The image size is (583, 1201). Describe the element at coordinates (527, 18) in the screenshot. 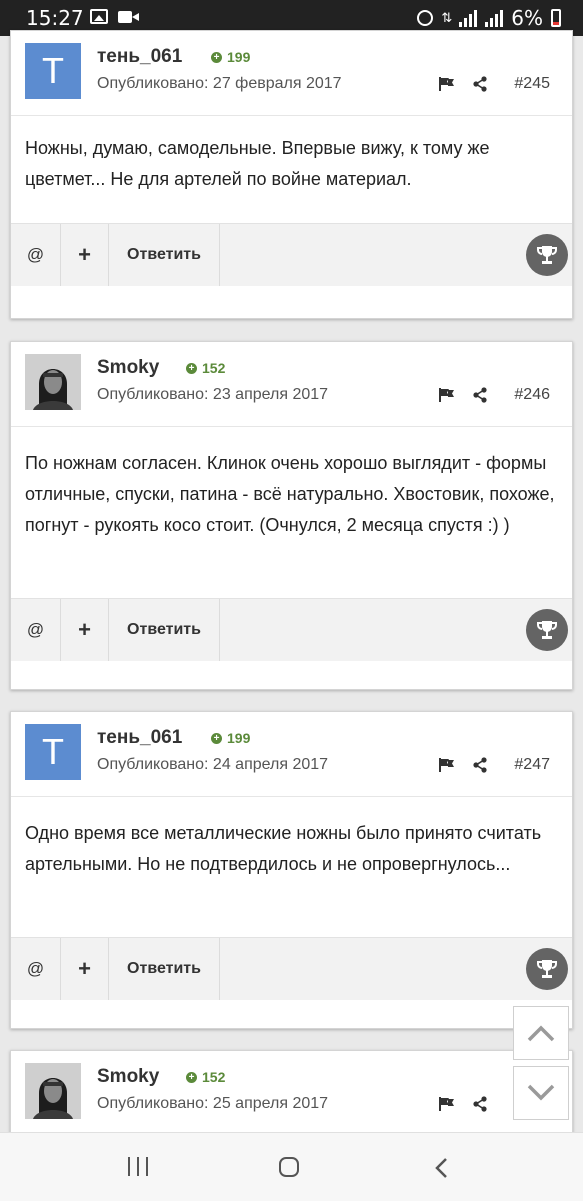

I see `battery-percent: 6%` at that location.